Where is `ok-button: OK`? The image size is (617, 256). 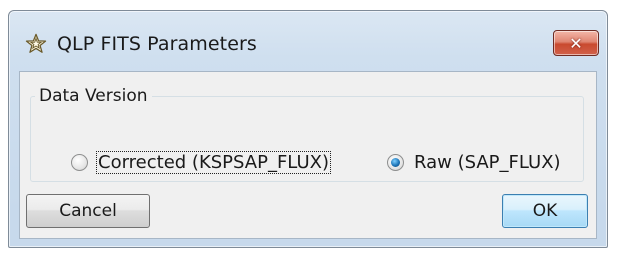 ok-button: OK is located at coordinates (545, 211).